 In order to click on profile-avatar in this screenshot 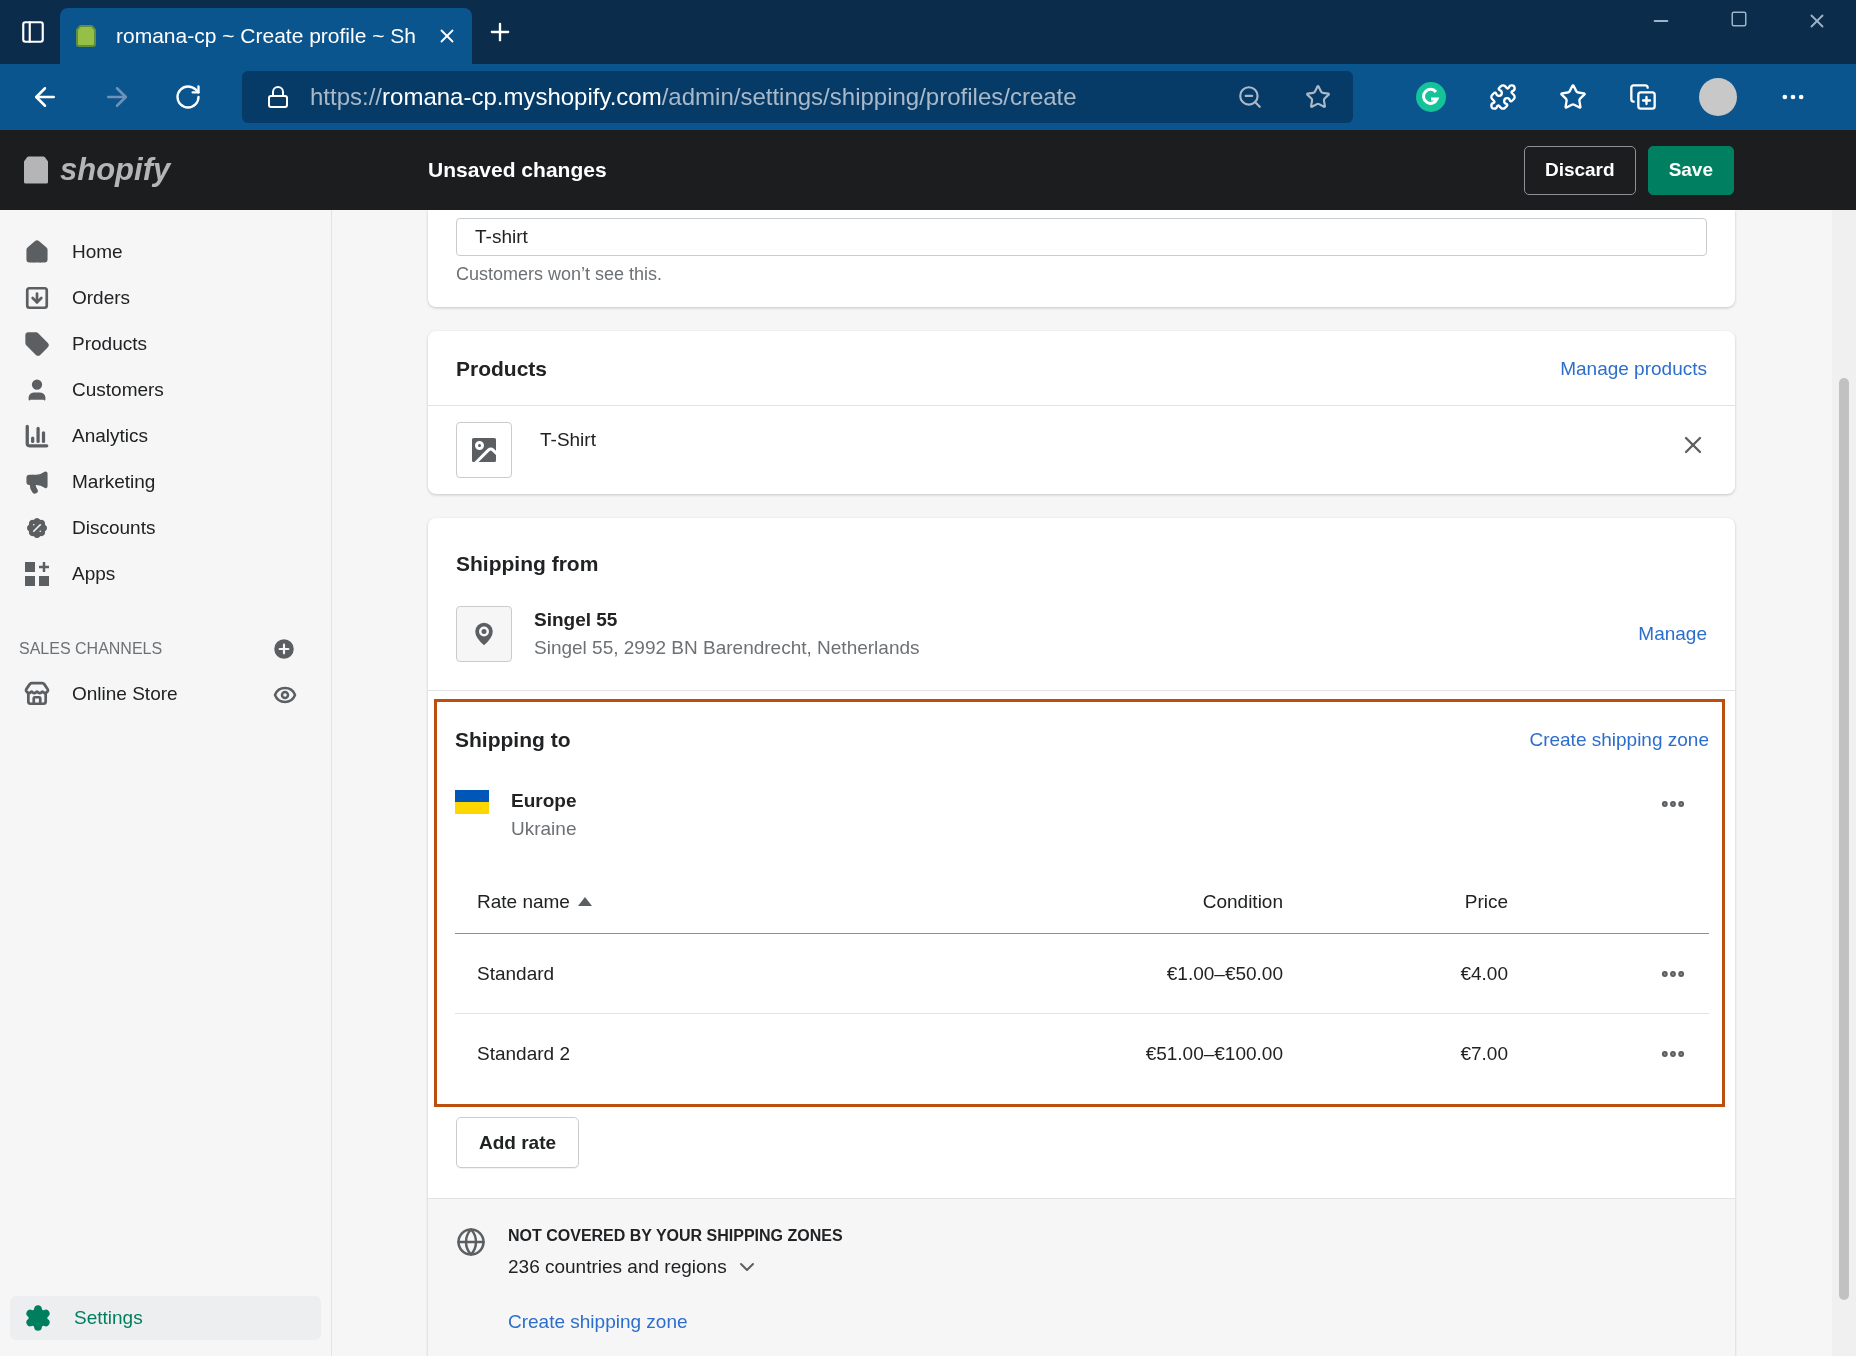, I will do `click(1718, 97)`.